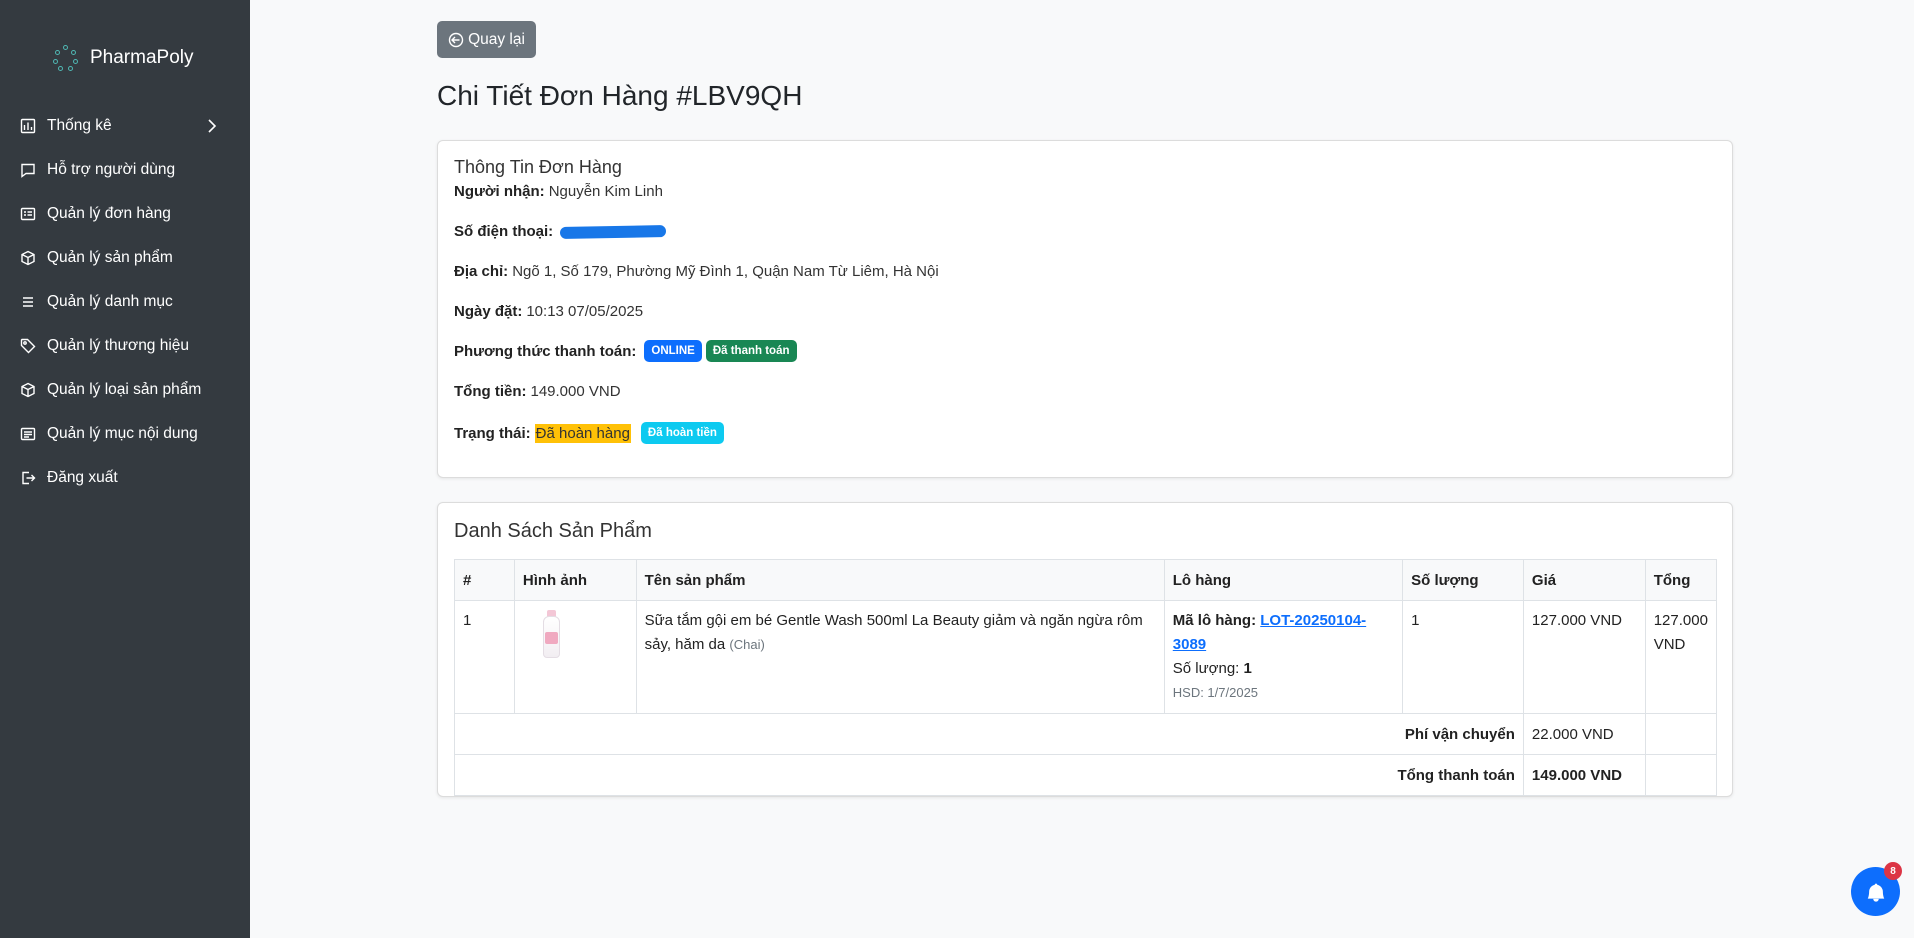 This screenshot has height=938, width=1914. Describe the element at coordinates (538, 167) in the screenshot. I see `order-info-title: Thông Tin Đơn Hàng` at that location.